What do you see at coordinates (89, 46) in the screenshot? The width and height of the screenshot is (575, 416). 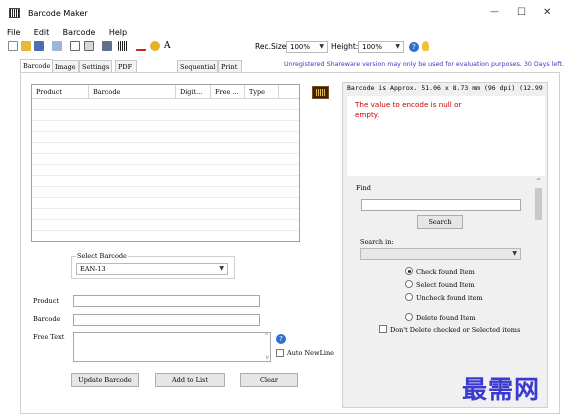 I see `print-icon` at bounding box center [89, 46].